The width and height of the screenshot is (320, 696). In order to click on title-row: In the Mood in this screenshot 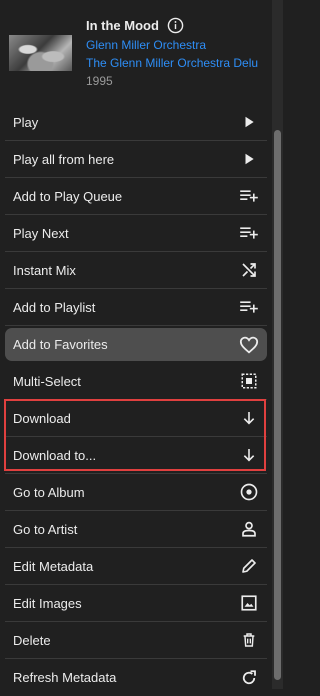, I will do `click(135, 25)`.